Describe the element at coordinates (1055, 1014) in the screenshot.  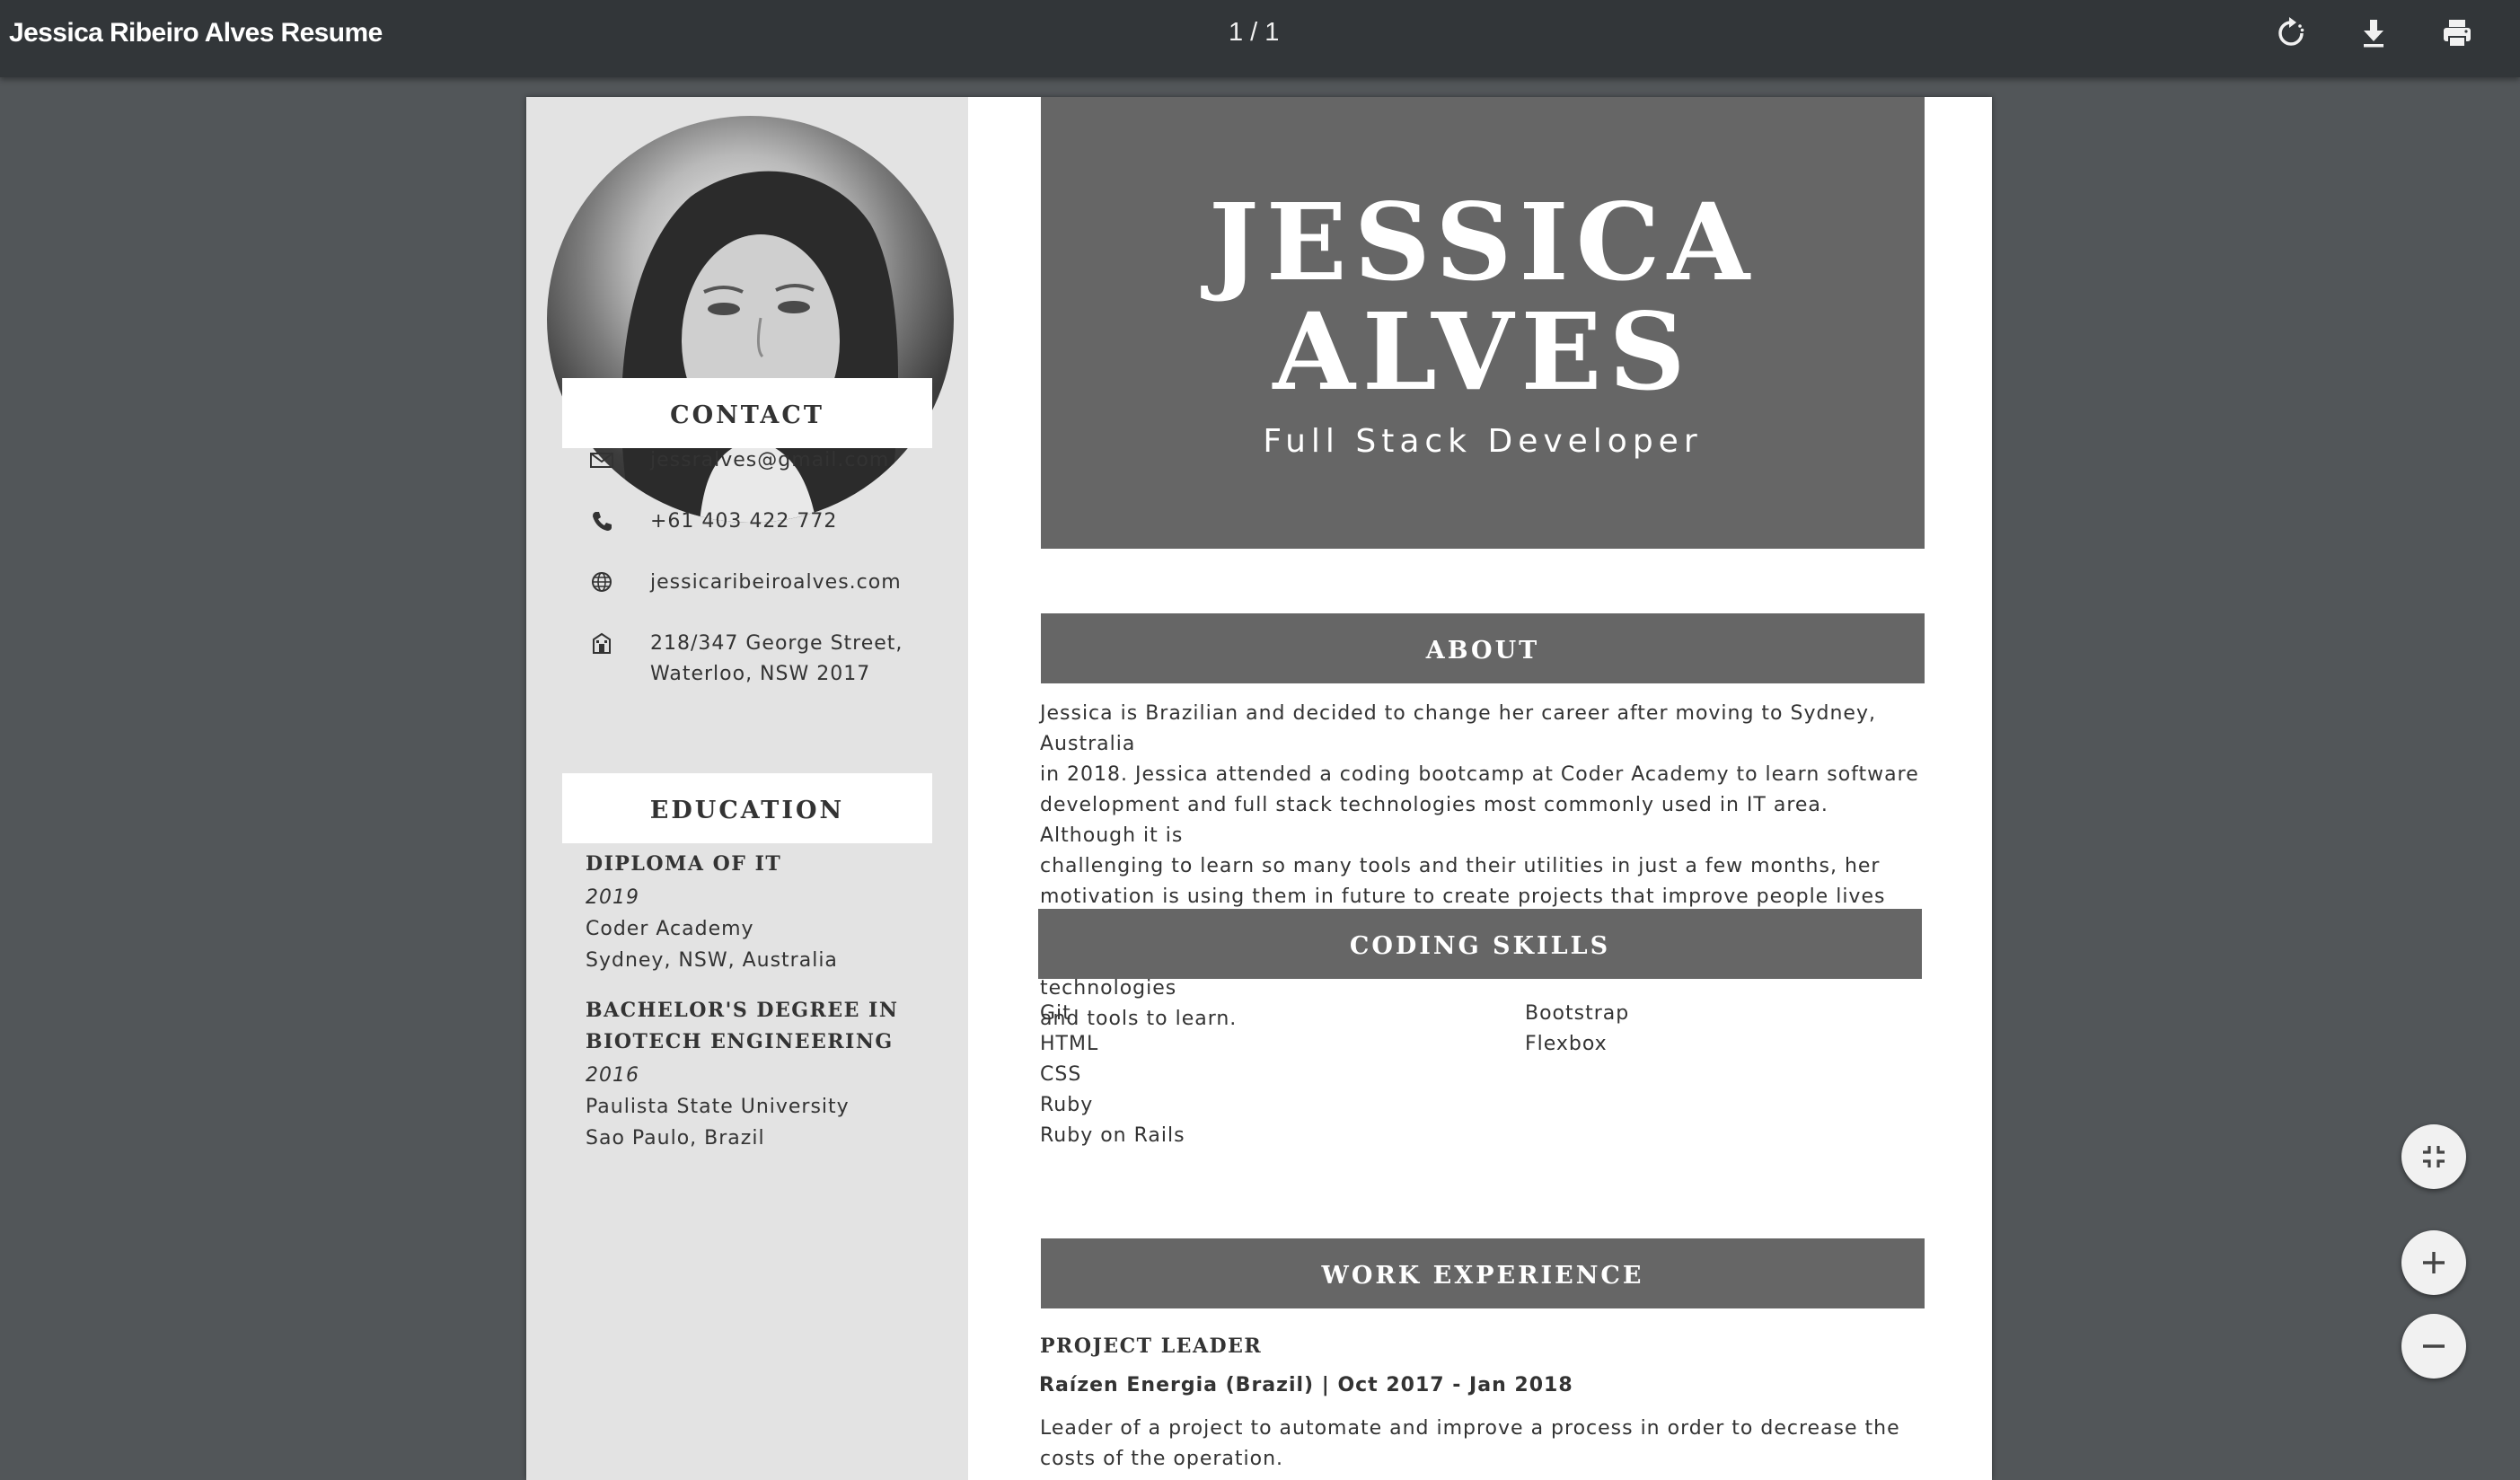
I see `skill-item: Git` at that location.